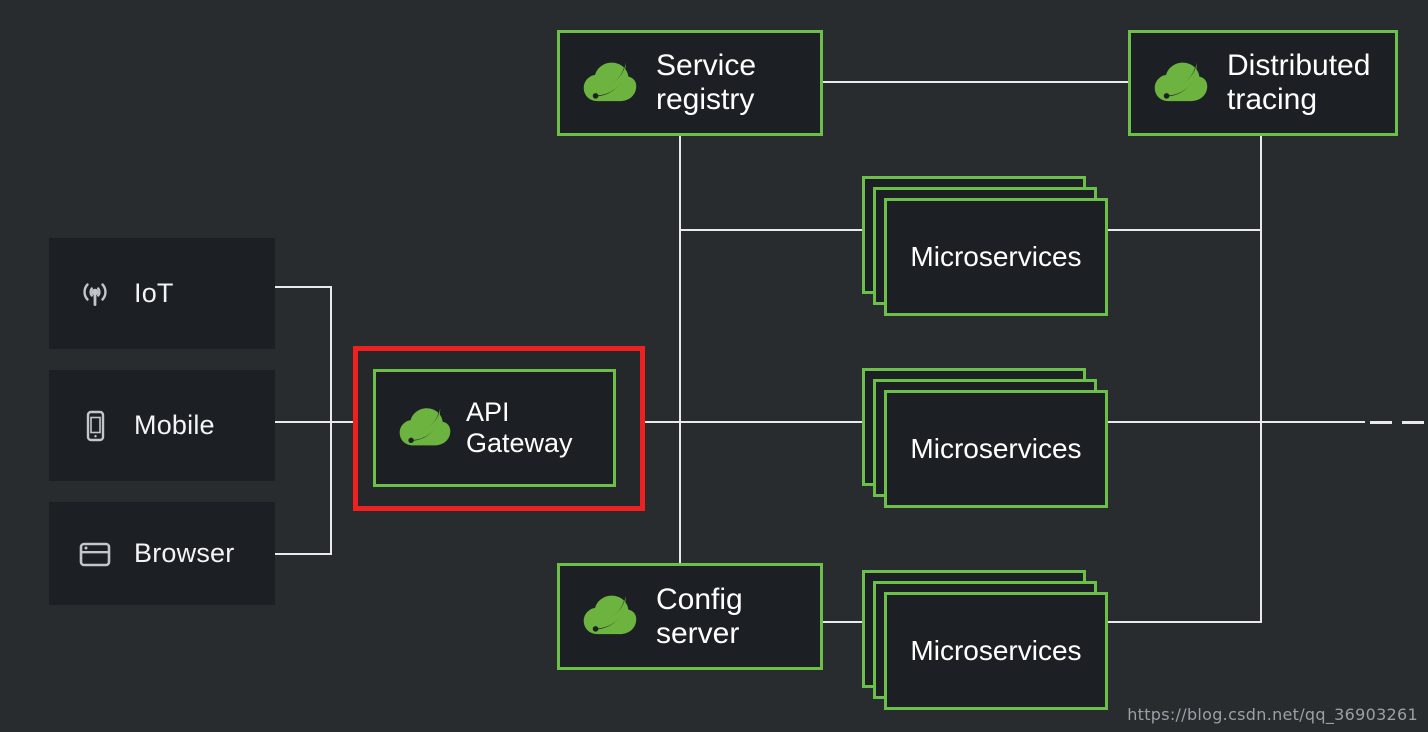 This screenshot has width=1428, height=732. I want to click on config-server-box: Config server, so click(690, 616).